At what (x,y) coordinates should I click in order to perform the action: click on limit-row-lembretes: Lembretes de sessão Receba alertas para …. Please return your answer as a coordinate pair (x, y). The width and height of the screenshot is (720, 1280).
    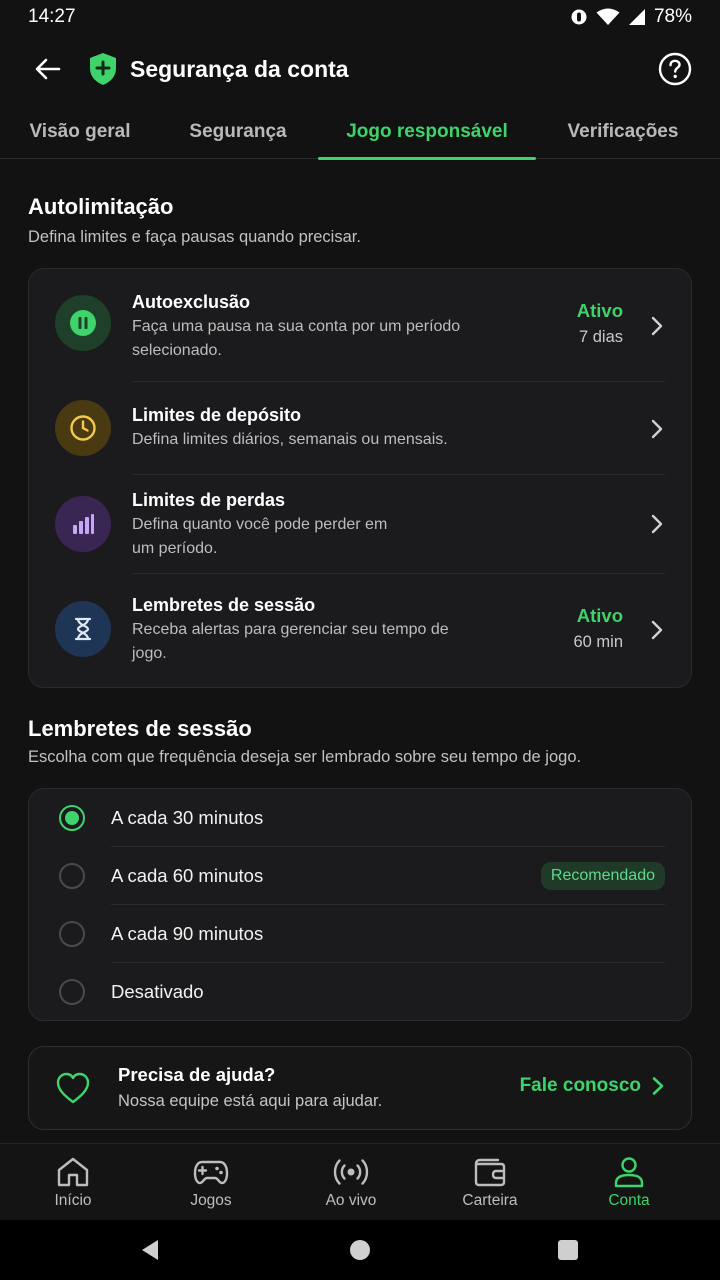
    Looking at the image, I should click on (360, 630).